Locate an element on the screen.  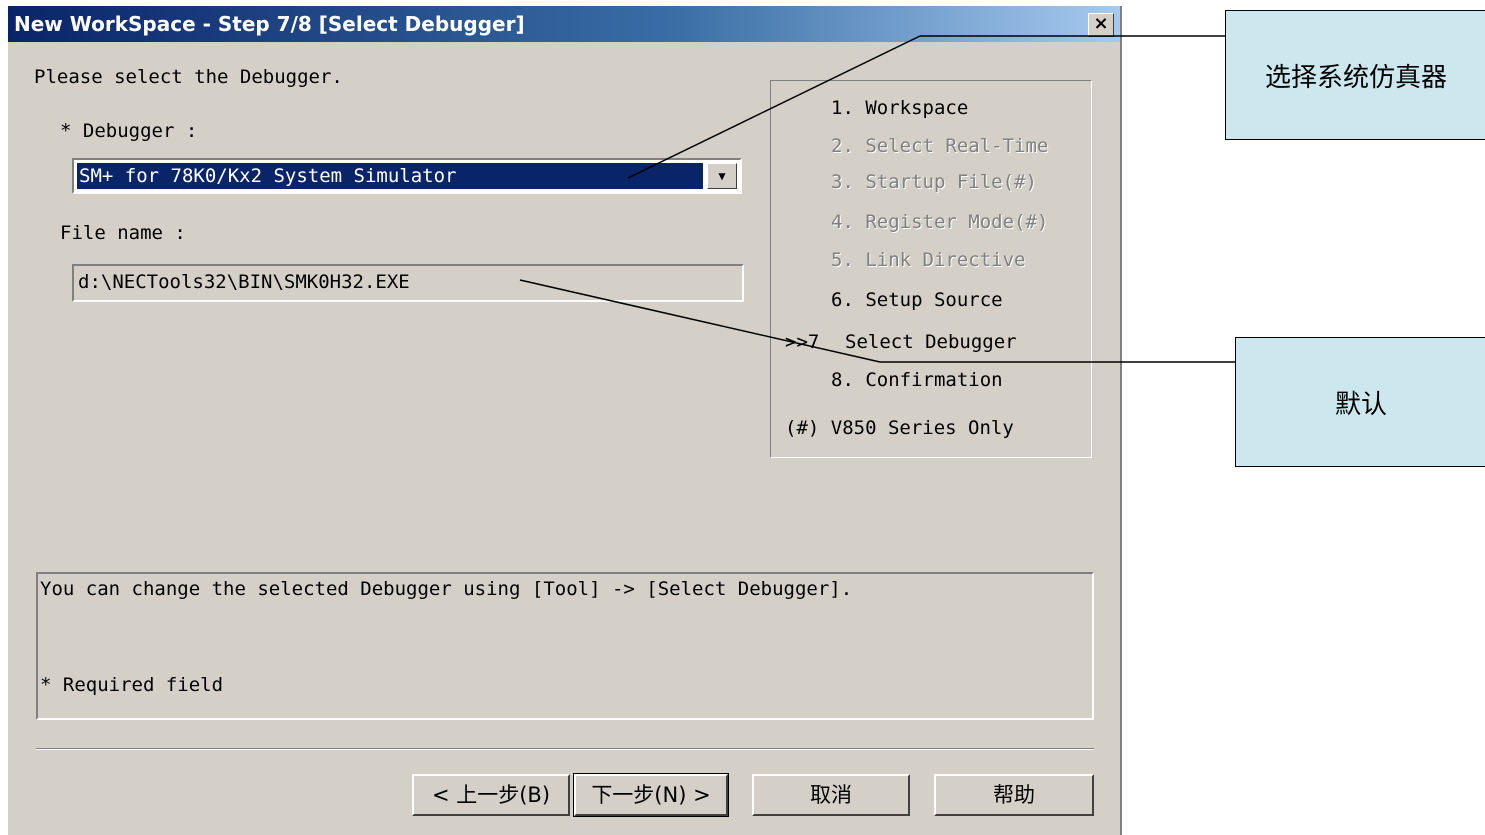
callout-default: 默认 is located at coordinates (1360, 402).